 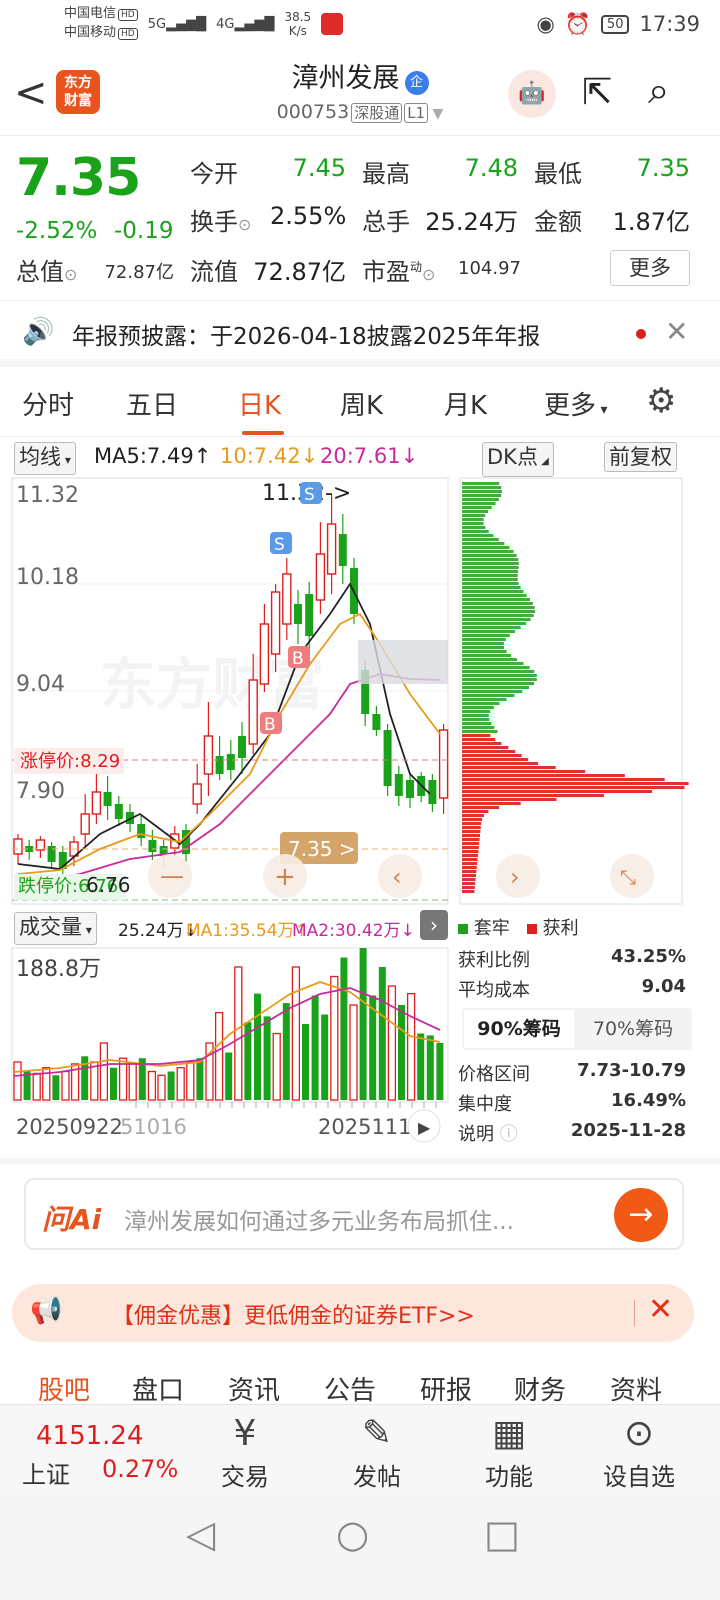 What do you see at coordinates (615, 24) in the screenshot?
I see `battery-icon: 50` at bounding box center [615, 24].